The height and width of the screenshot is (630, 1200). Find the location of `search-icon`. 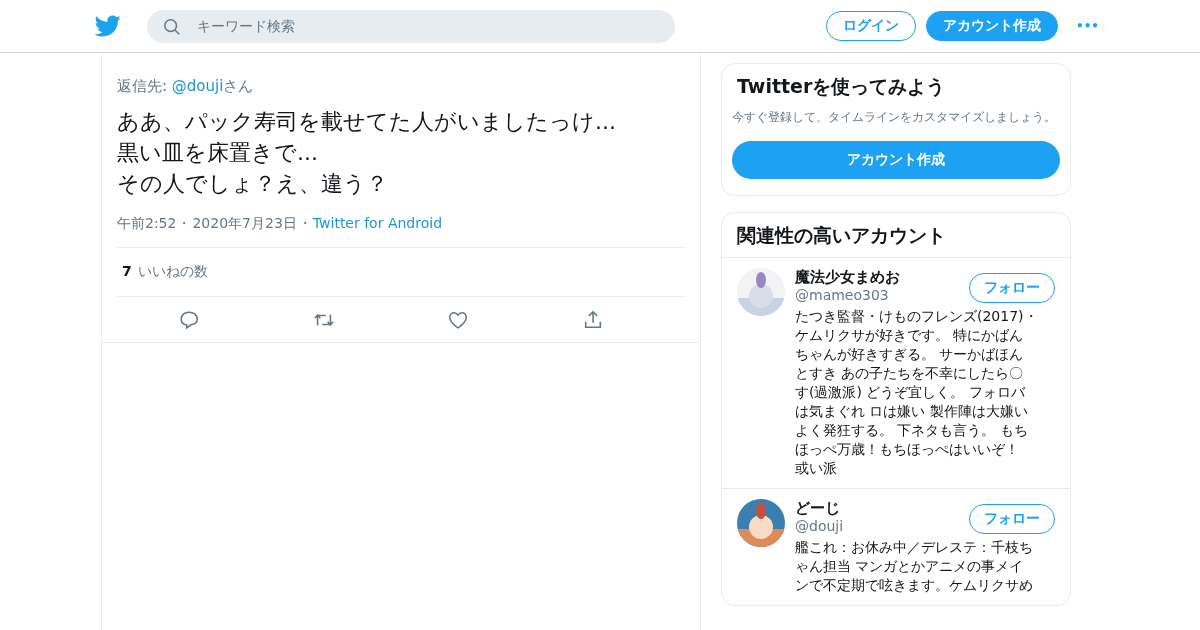

search-icon is located at coordinates (172, 26).